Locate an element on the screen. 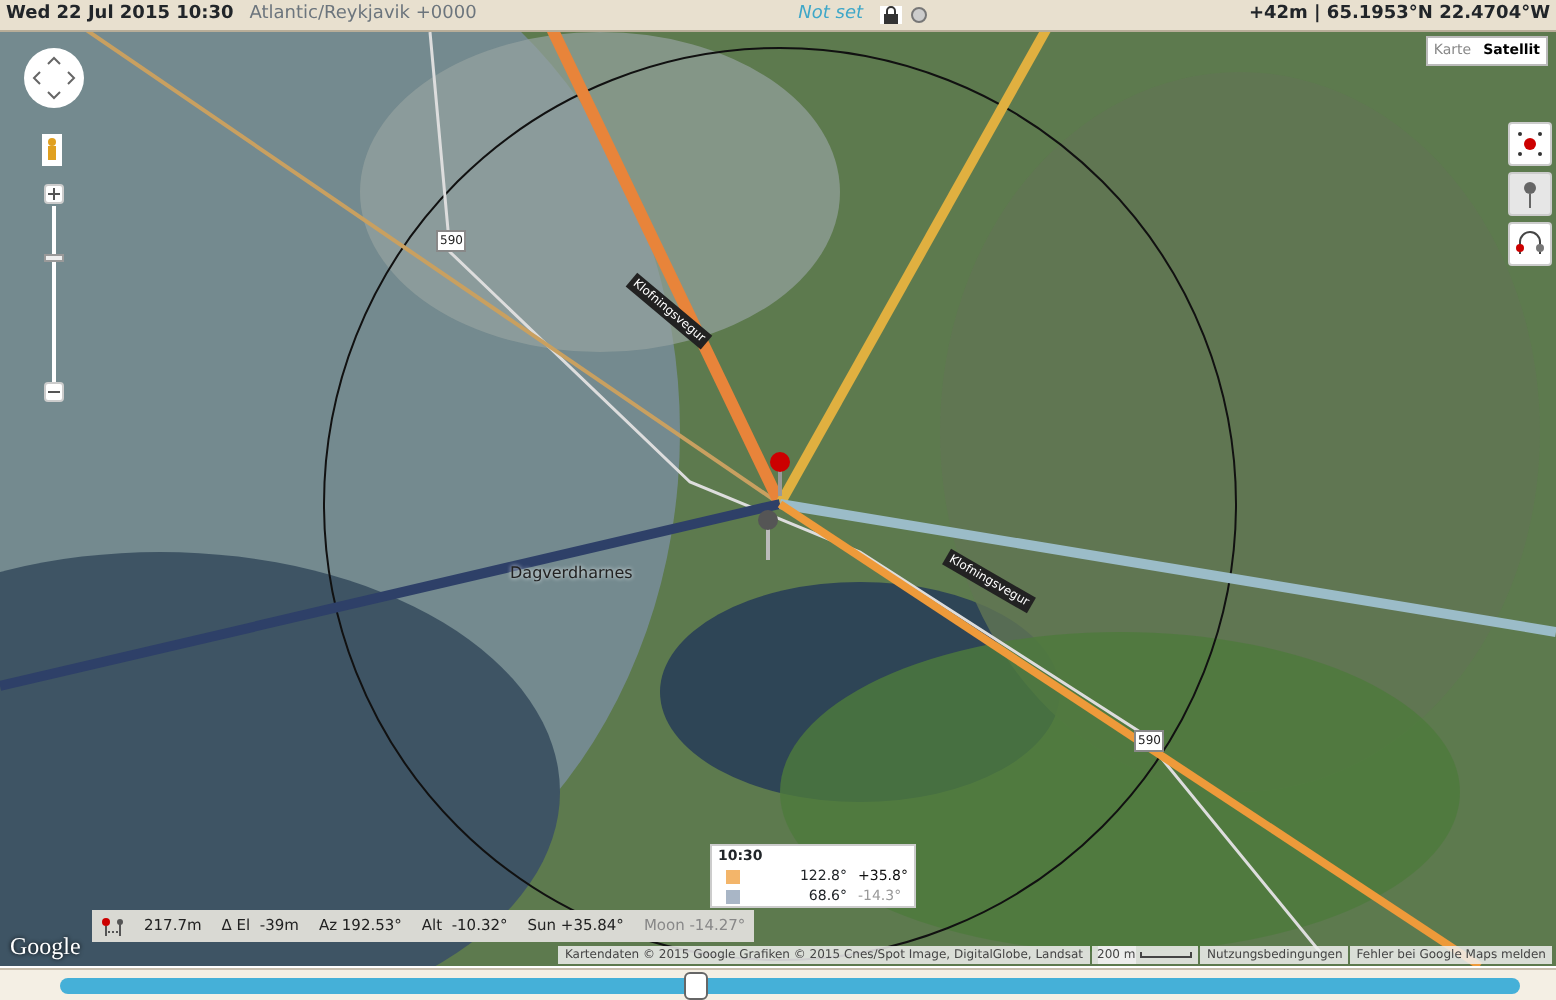  map-label: Dagverdharnes is located at coordinates (571, 574).